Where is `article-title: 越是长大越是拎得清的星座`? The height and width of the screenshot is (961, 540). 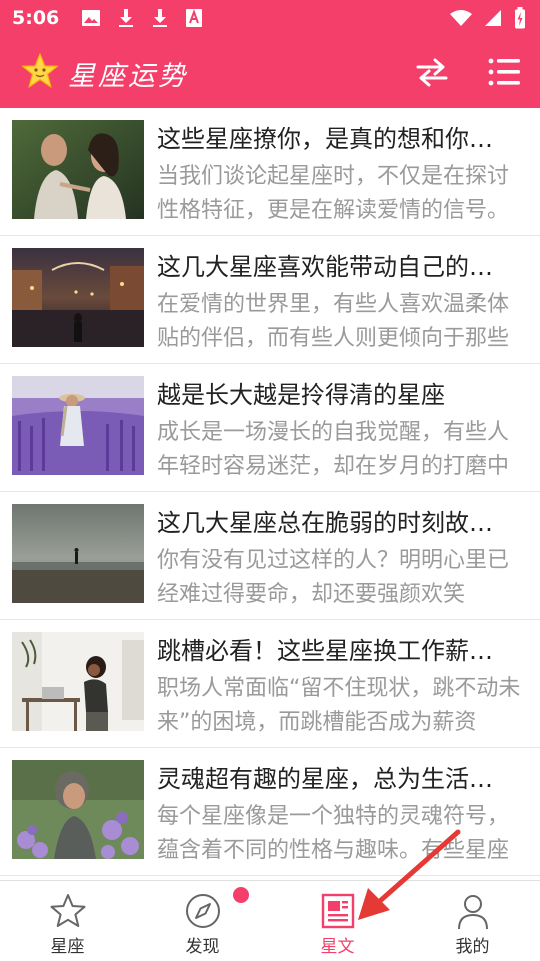 article-title: 越是长大越是拎得清的星座 is located at coordinates (301, 395).